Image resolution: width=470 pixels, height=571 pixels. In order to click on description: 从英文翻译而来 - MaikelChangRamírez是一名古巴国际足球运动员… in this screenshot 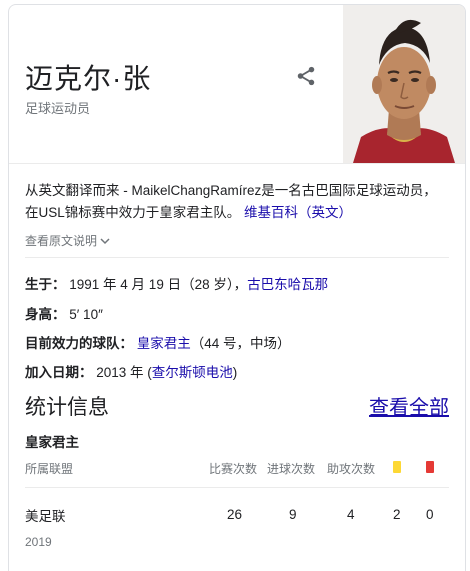, I will do `click(237, 202)`.